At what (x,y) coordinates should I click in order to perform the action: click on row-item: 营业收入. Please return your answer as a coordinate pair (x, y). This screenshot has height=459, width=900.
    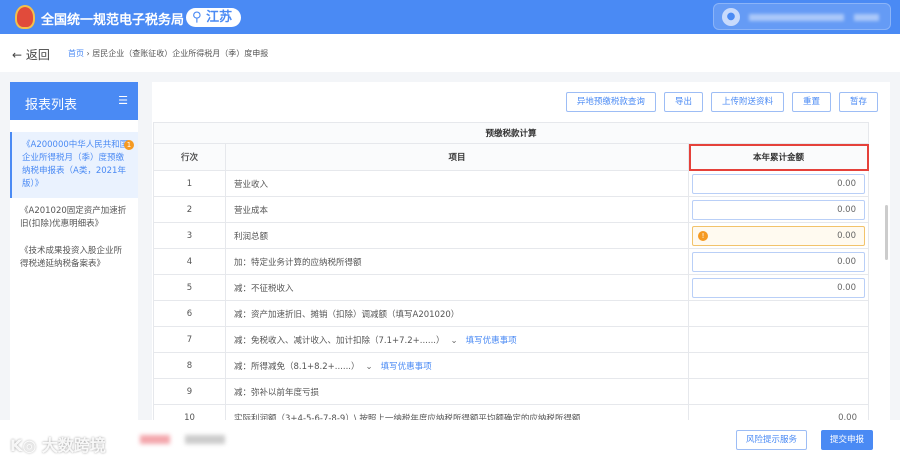
    Looking at the image, I should click on (457, 183).